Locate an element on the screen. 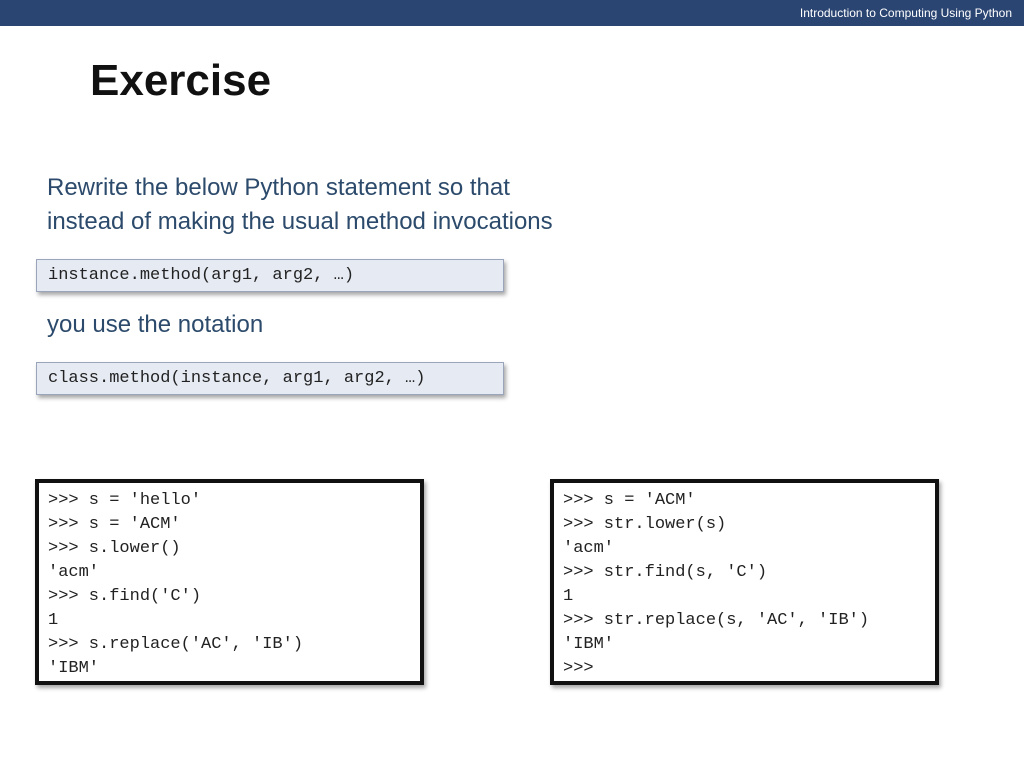 This screenshot has width=1024, height=768. slide-title: Exercise is located at coordinates (181, 80).